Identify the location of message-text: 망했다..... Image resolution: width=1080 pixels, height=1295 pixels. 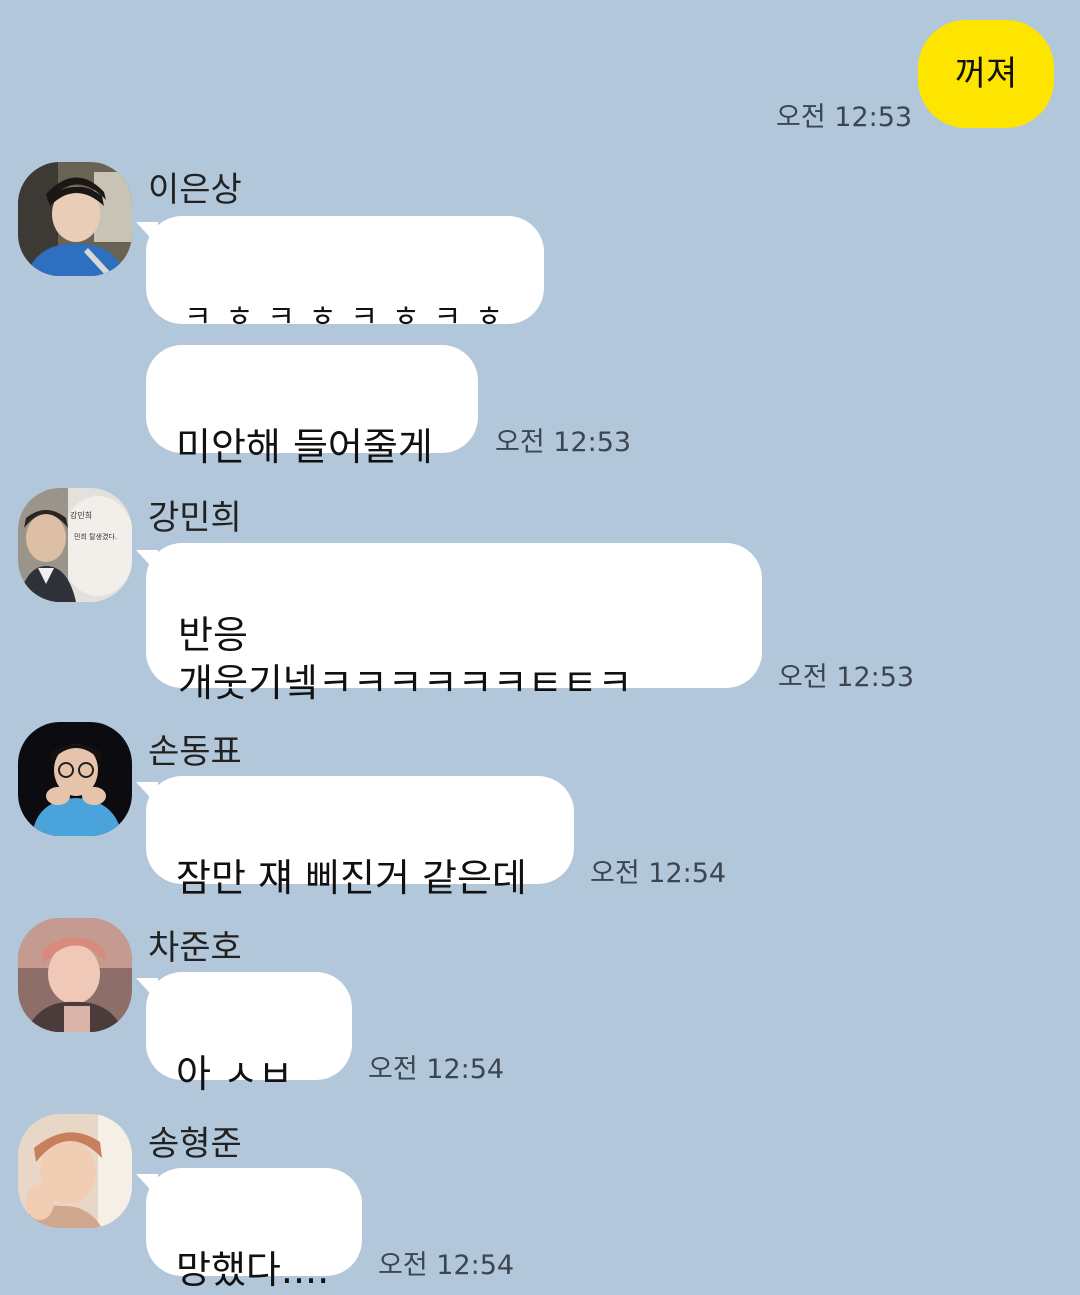
(253, 1270).